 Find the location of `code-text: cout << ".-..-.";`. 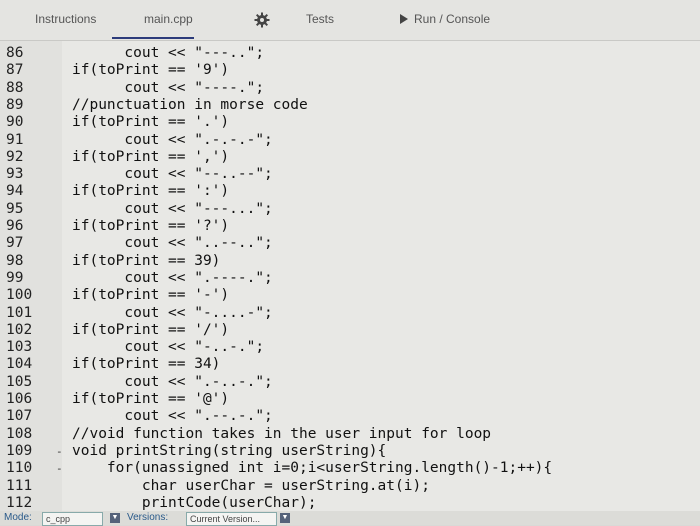

code-text: cout << ".-..-."; is located at coordinates (172, 381).